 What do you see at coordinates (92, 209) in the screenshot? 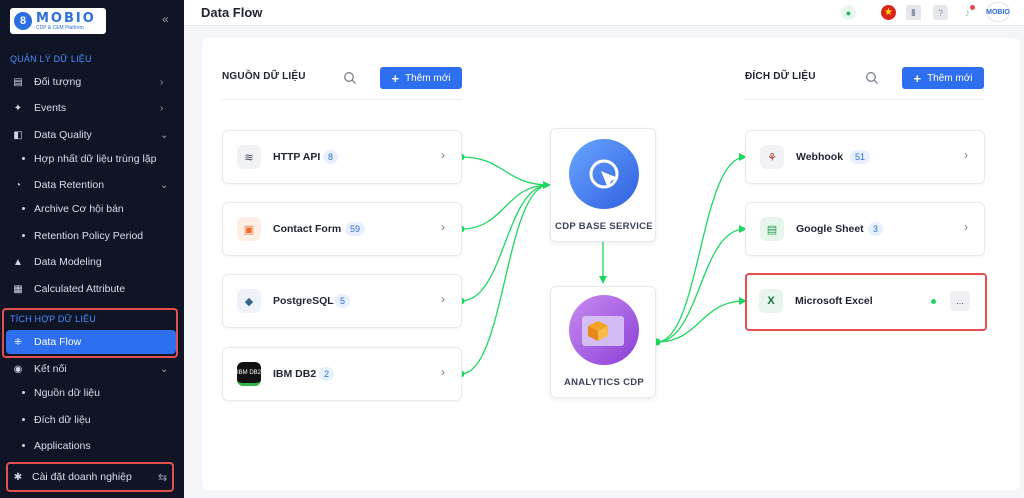
I see `sidebar-item-archive: Archive Cơ hội bán` at bounding box center [92, 209].